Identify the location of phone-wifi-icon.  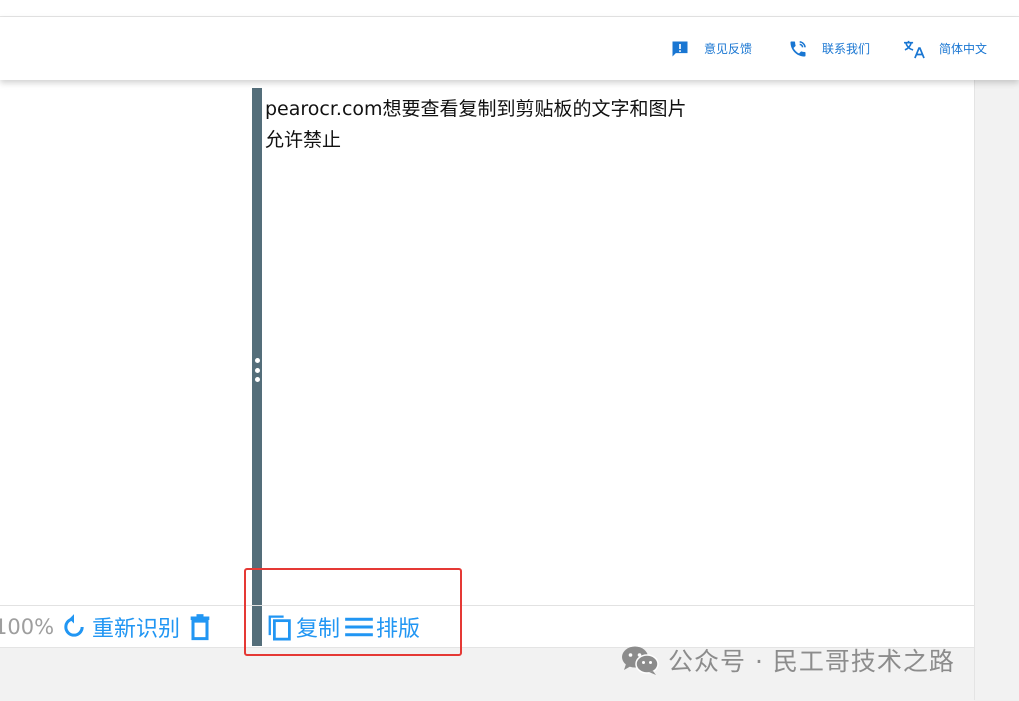
(798, 48).